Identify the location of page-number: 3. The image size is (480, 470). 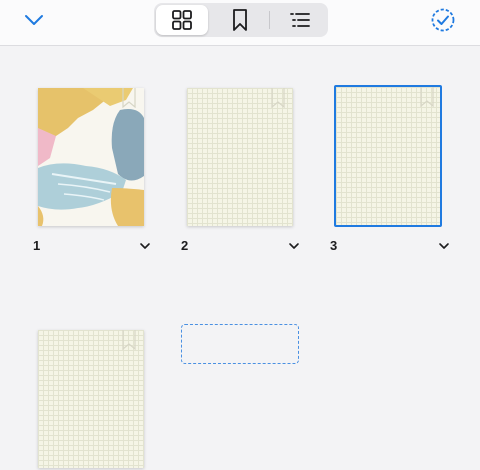
(334, 245).